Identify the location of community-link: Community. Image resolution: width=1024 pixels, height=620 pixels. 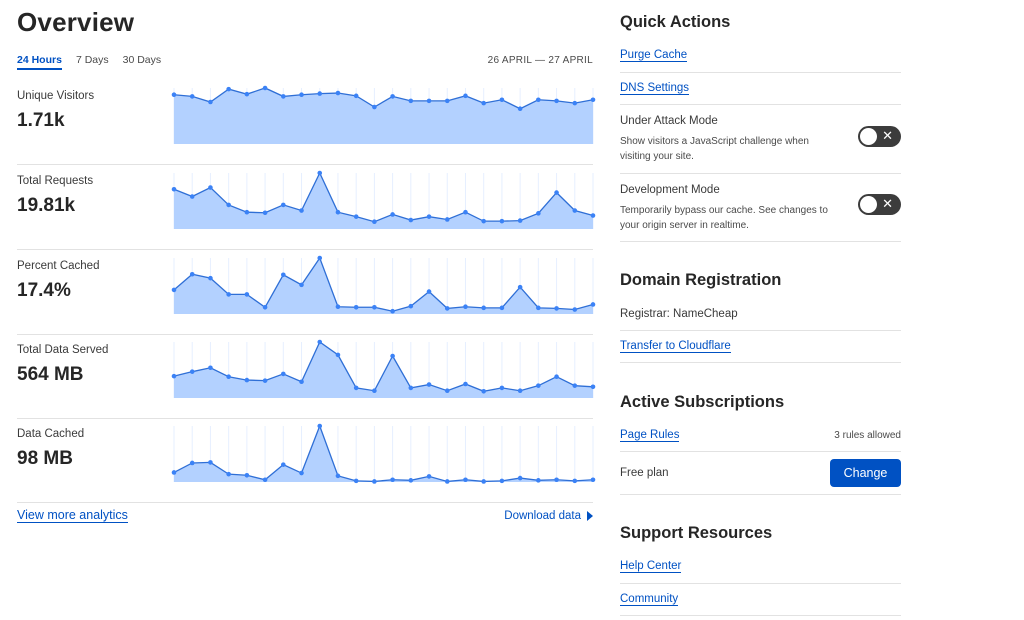
(649, 599).